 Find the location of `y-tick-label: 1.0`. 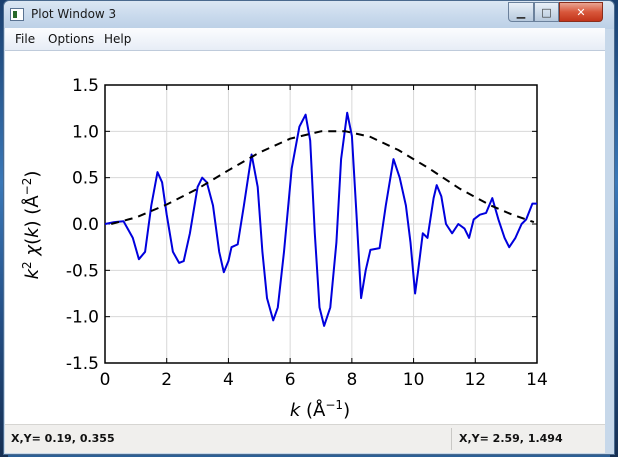

y-tick-label: 1.0 is located at coordinates (85, 132).